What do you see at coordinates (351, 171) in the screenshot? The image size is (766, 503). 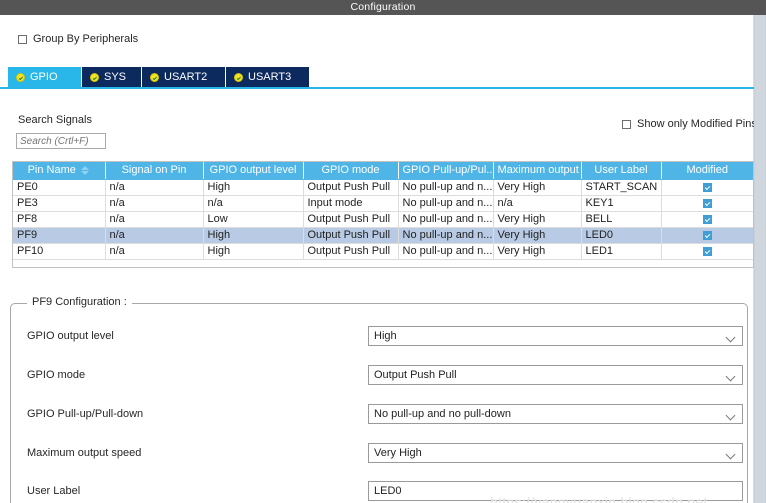 I see `column-header-gpio-mode: GPIO mode` at bounding box center [351, 171].